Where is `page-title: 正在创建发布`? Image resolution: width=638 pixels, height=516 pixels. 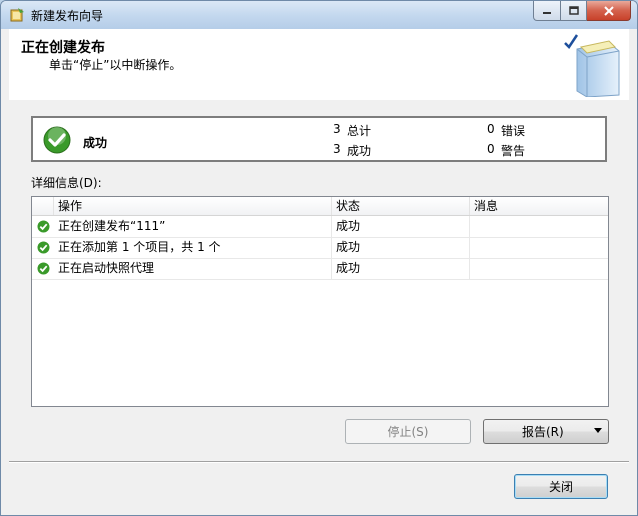 page-title: 正在创建发布 is located at coordinates (63, 48).